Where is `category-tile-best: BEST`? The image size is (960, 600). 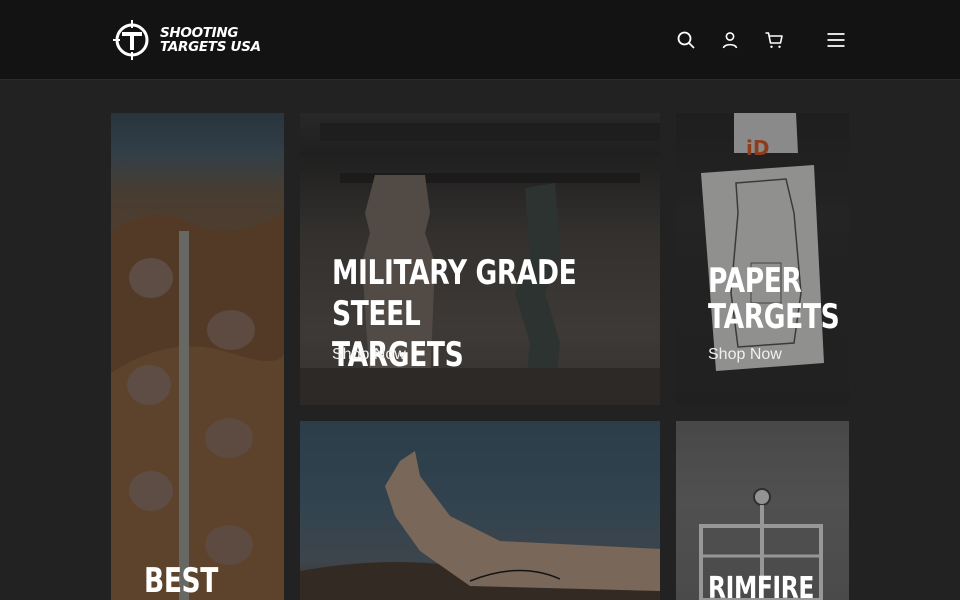
category-tile-best: BEST is located at coordinates (197, 356).